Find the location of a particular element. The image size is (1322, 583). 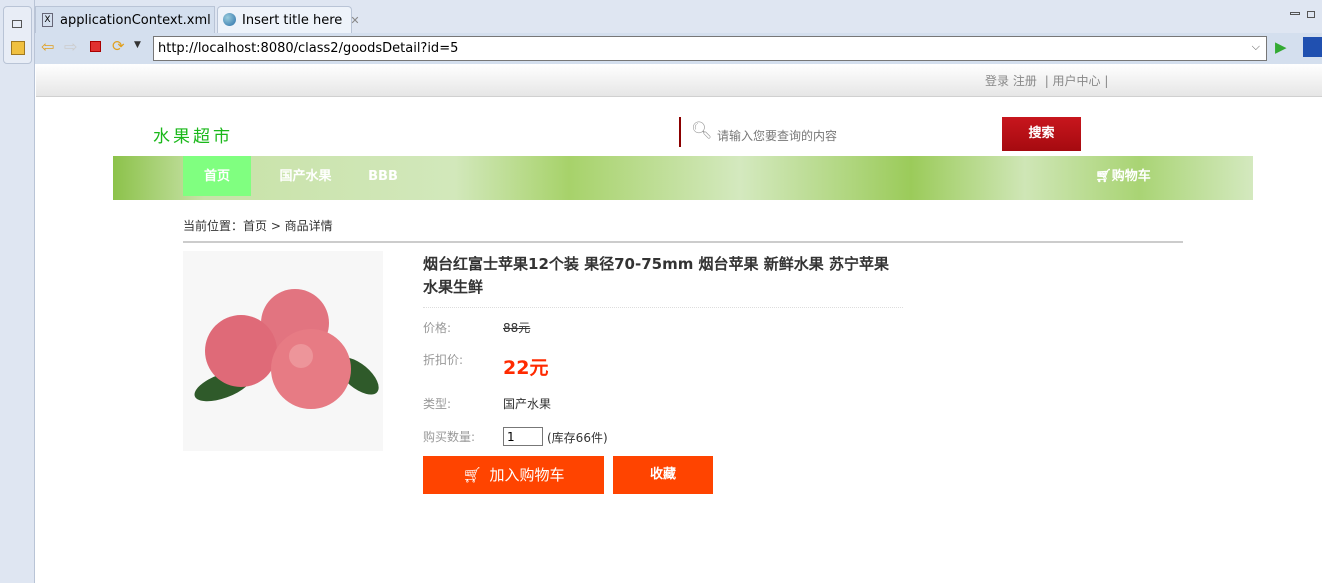

add-to-cart-label: 加入购物车 is located at coordinates (527, 475).